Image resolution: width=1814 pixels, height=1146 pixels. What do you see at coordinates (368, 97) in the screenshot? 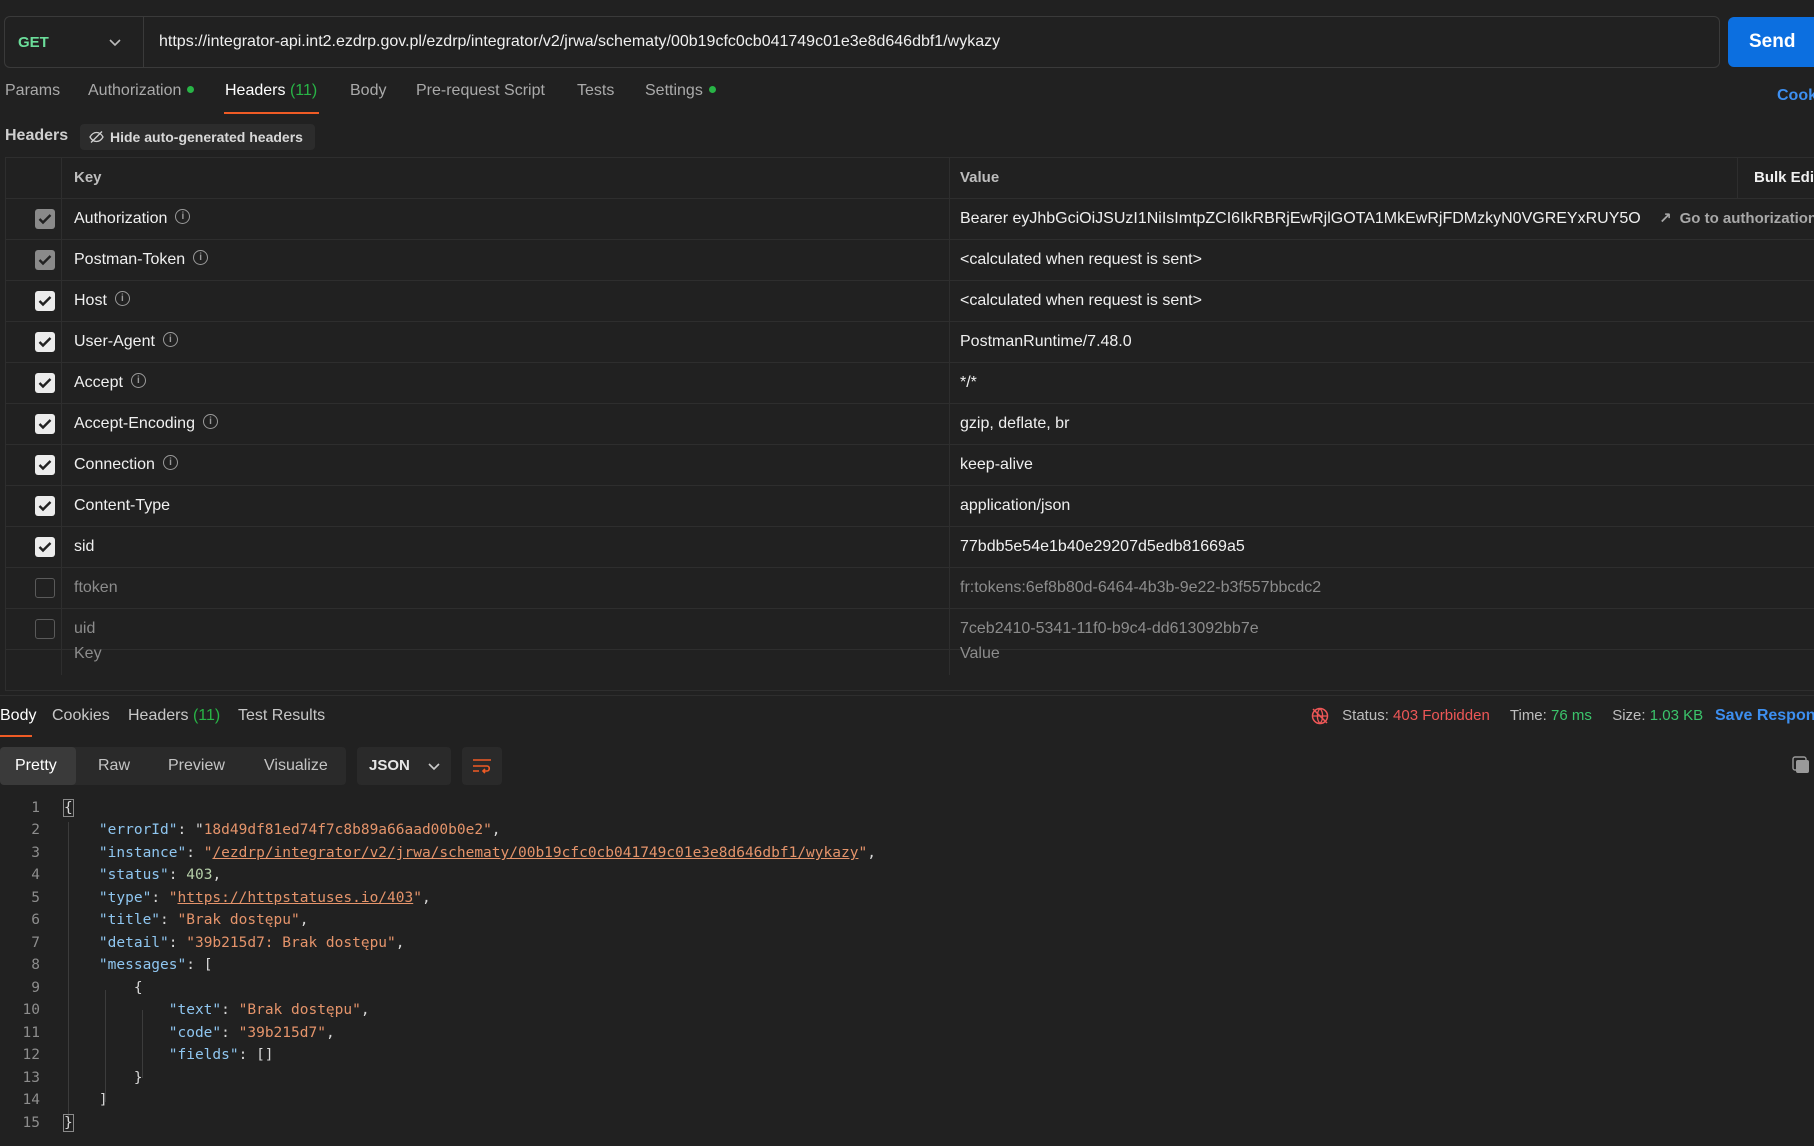
I see `tab-body: Body` at bounding box center [368, 97].